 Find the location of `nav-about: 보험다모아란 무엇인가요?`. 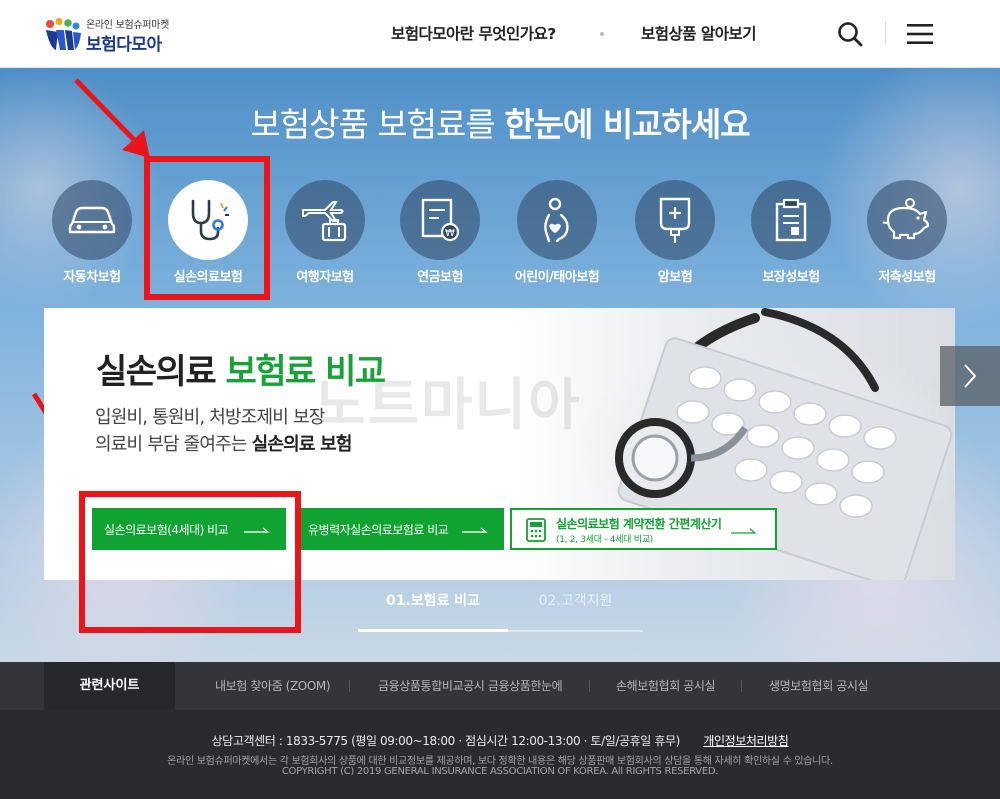

nav-about: 보험다모아란 무엇인가요? is located at coordinates (473, 33).